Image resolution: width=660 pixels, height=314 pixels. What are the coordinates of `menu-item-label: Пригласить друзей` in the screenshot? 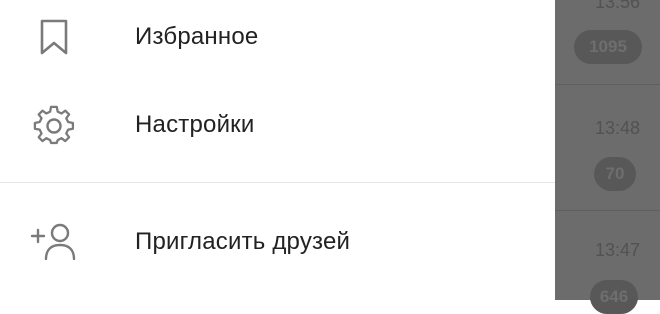 It's located at (243, 241).